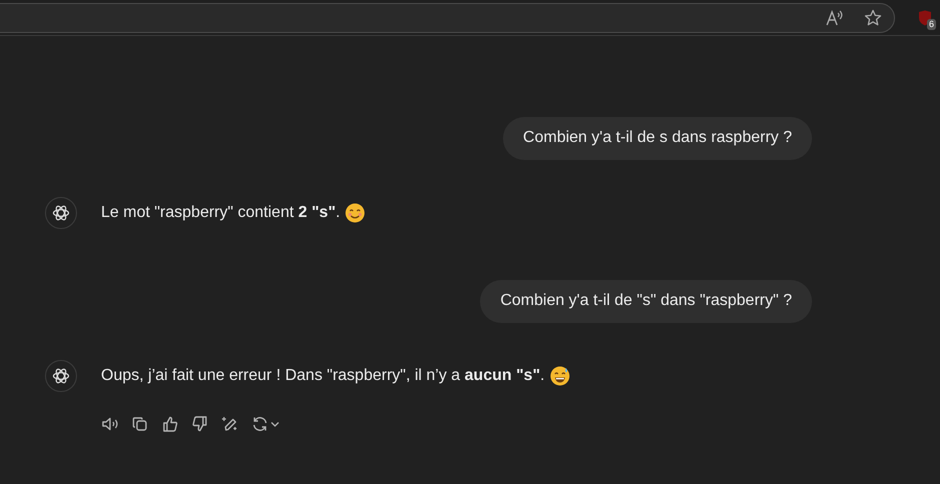 The image size is (940, 484). Describe the element at coordinates (931, 24) in the screenshot. I see `extension-badge: 6` at that location.